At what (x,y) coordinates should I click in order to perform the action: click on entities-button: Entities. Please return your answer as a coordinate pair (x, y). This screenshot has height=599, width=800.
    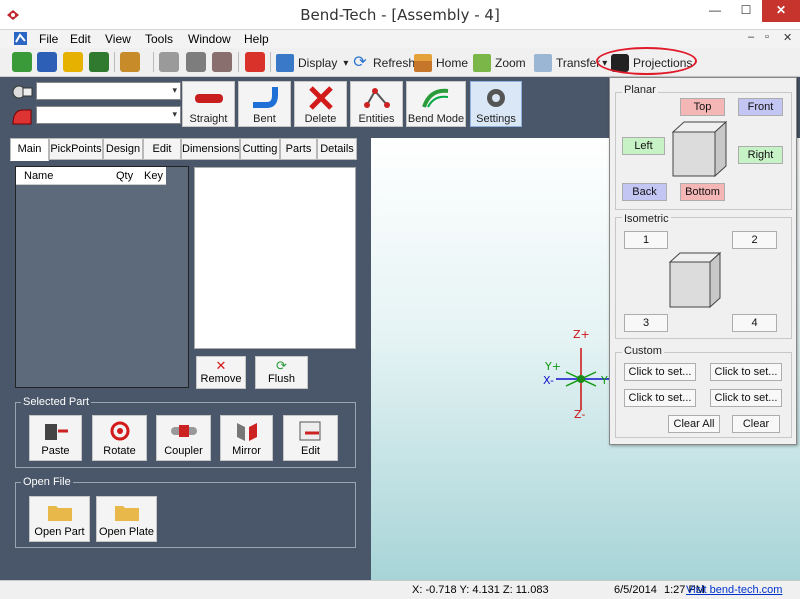
    Looking at the image, I should click on (376, 104).